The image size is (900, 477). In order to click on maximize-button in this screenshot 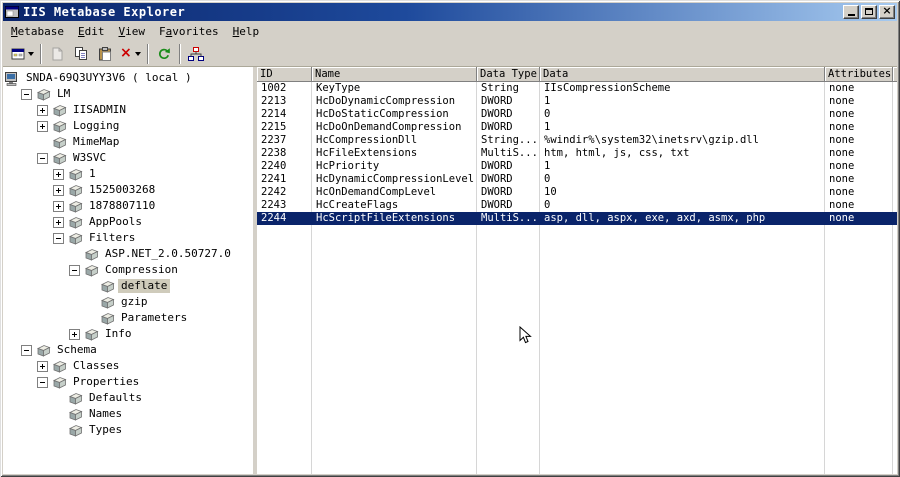, I will do `click(869, 12)`.